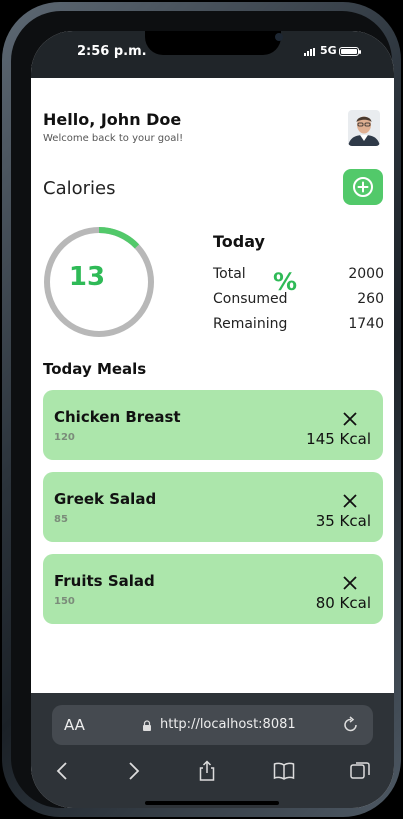  What do you see at coordinates (366, 274) in the screenshot?
I see `stat-value-total: 2000` at bounding box center [366, 274].